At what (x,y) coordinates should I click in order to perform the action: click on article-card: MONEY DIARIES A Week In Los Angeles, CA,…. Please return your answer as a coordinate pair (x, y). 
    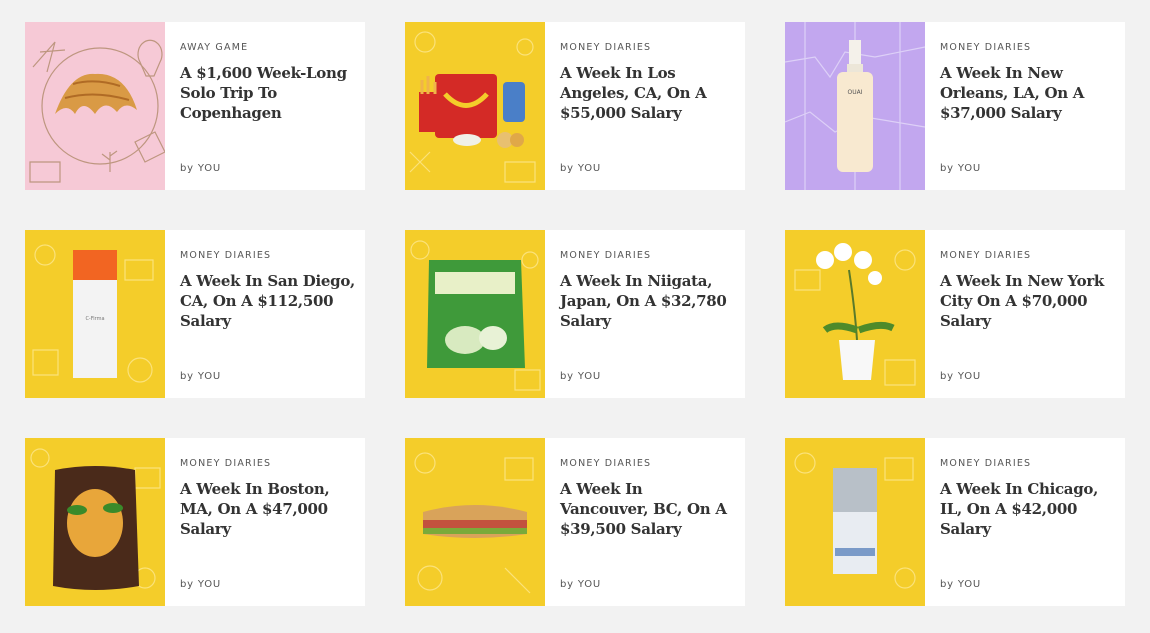
    Looking at the image, I should click on (575, 106).